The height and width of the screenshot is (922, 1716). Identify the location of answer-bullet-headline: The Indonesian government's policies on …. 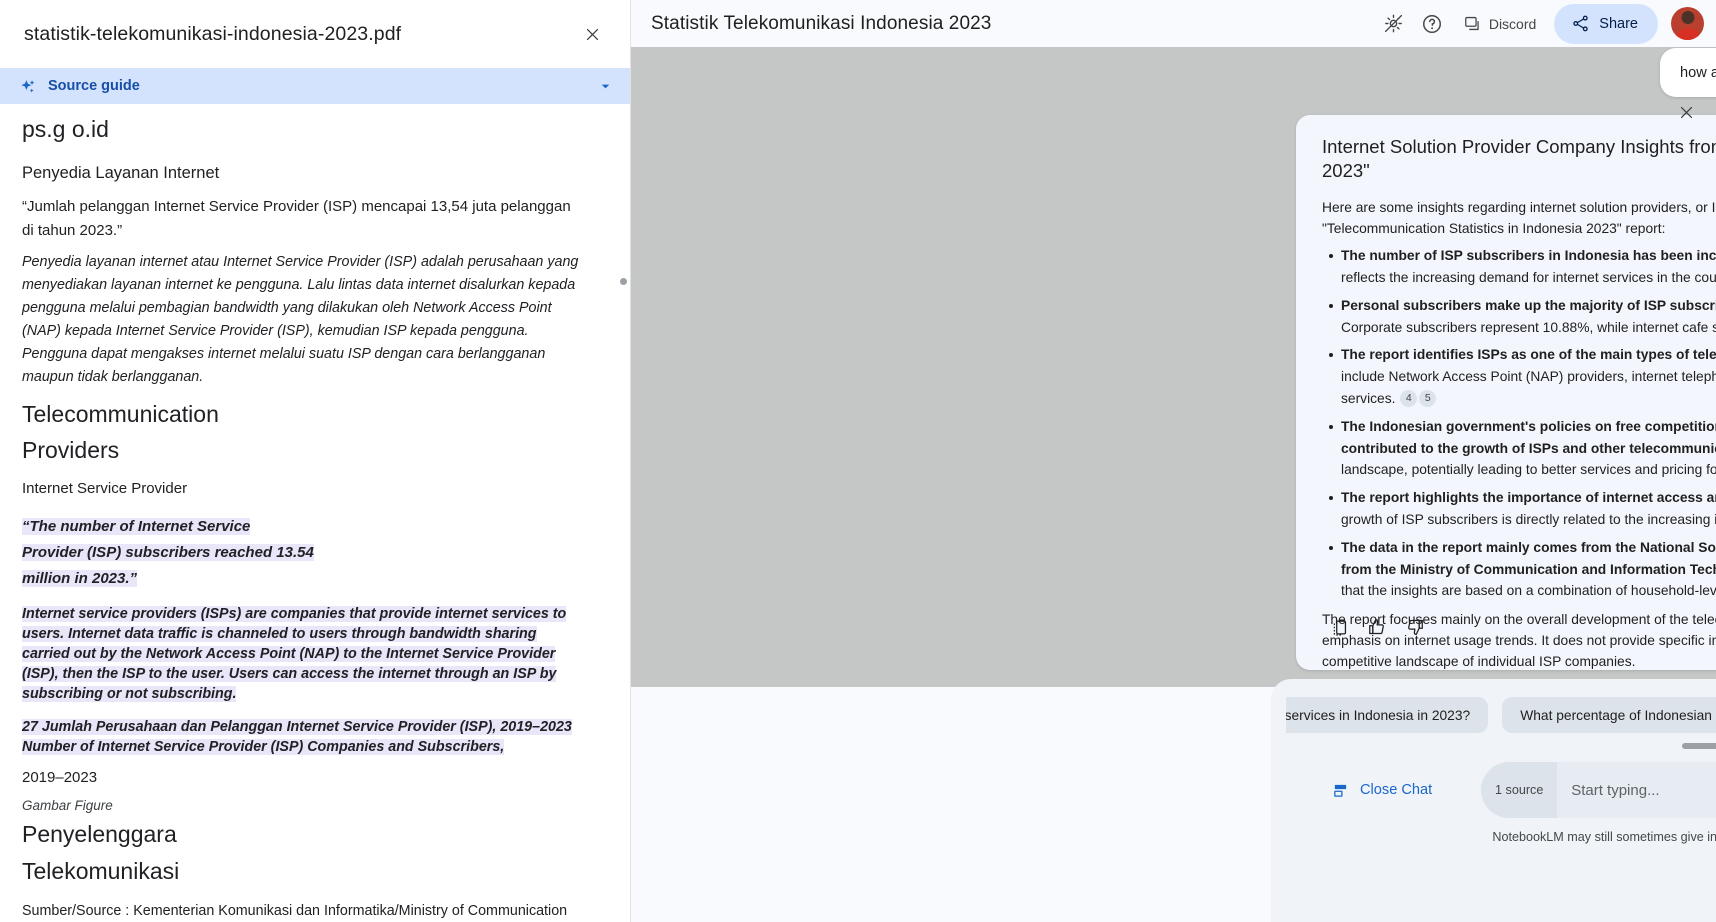
(1528, 437).